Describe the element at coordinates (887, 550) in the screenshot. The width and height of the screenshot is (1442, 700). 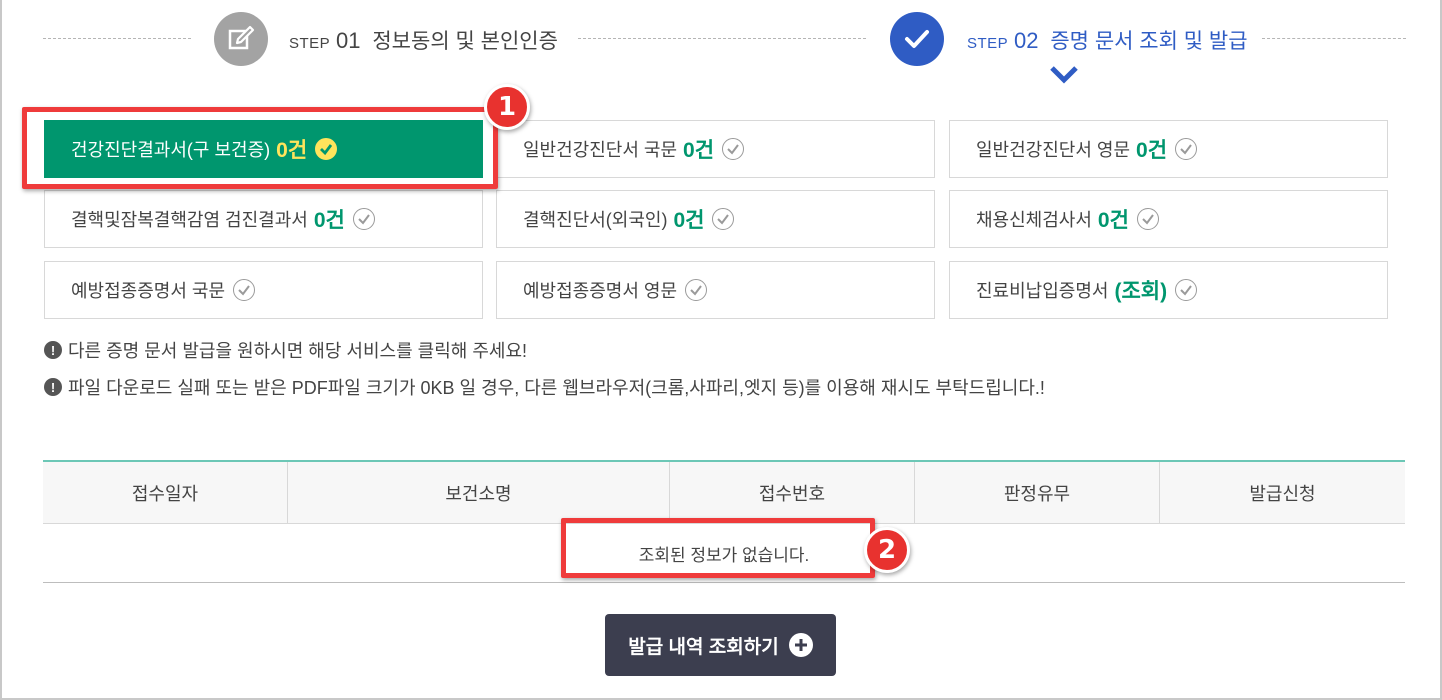
I see `step-badge: 2` at that location.